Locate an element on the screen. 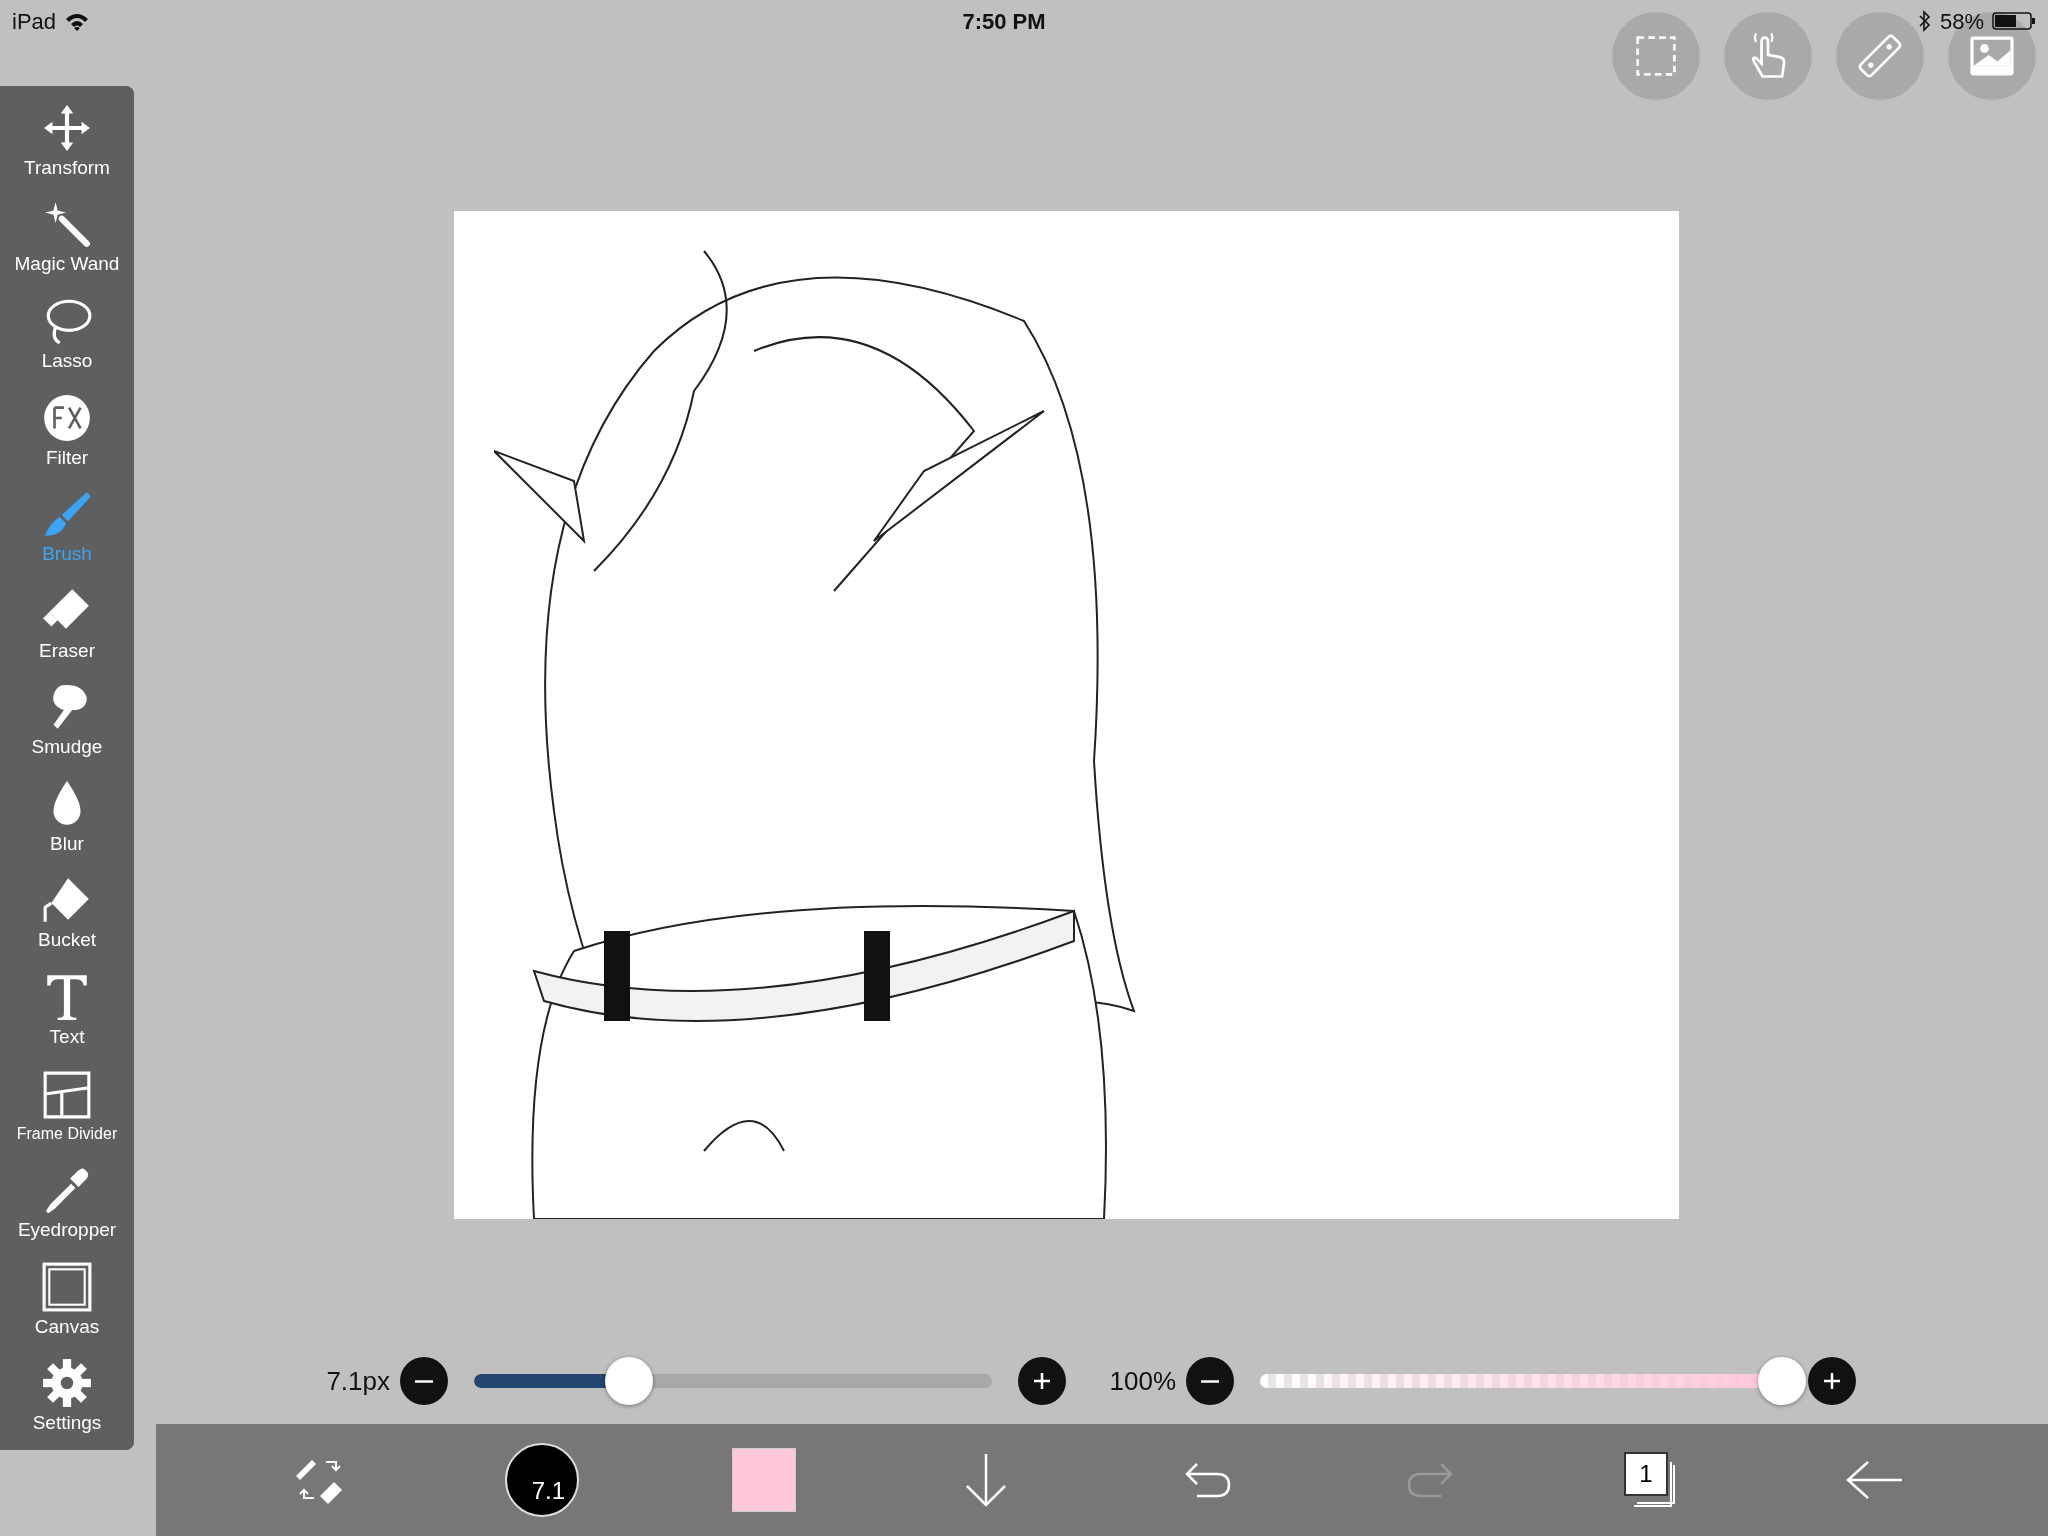 The image size is (2048, 1536). canvas-icon is located at coordinates (67, 1286).